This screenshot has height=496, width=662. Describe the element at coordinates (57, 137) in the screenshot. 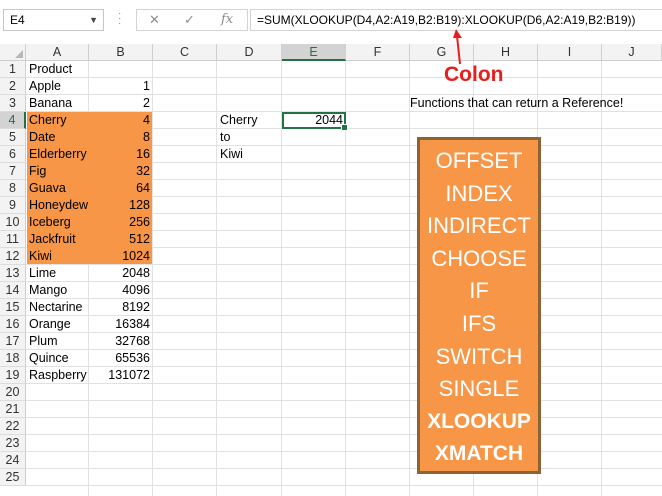

I see `cell-a5: Date` at that location.